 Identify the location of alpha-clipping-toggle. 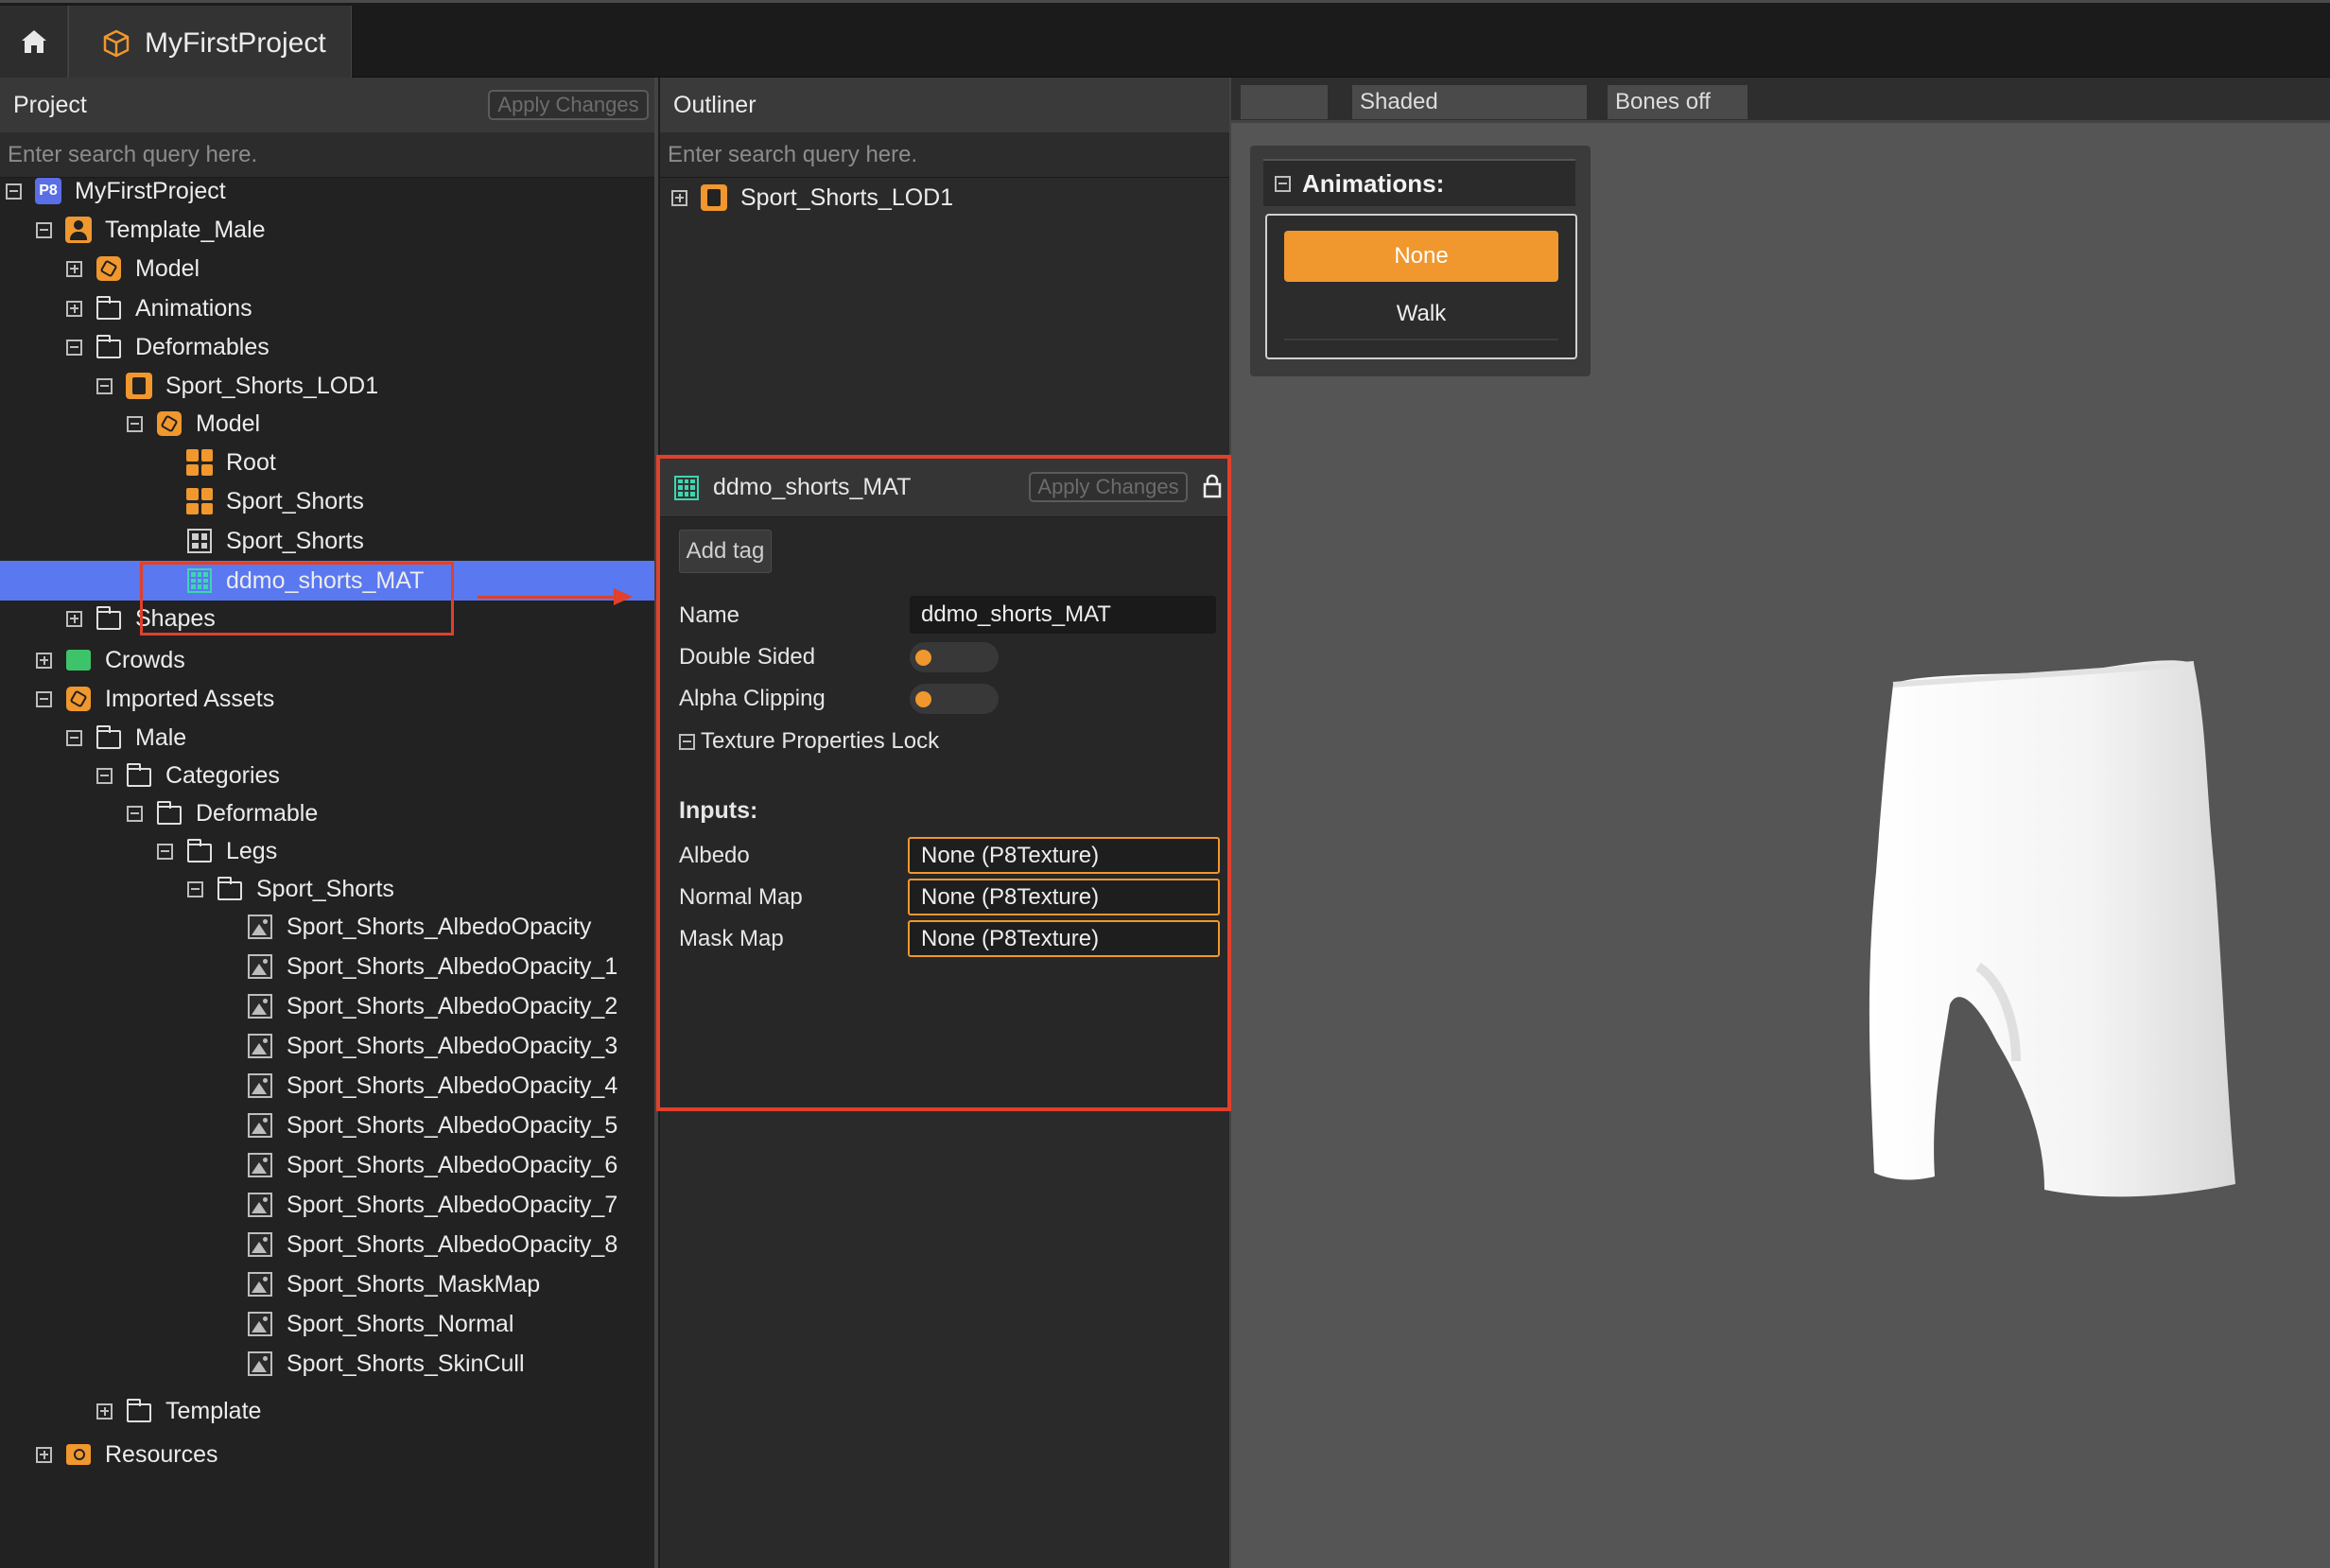
(954, 699).